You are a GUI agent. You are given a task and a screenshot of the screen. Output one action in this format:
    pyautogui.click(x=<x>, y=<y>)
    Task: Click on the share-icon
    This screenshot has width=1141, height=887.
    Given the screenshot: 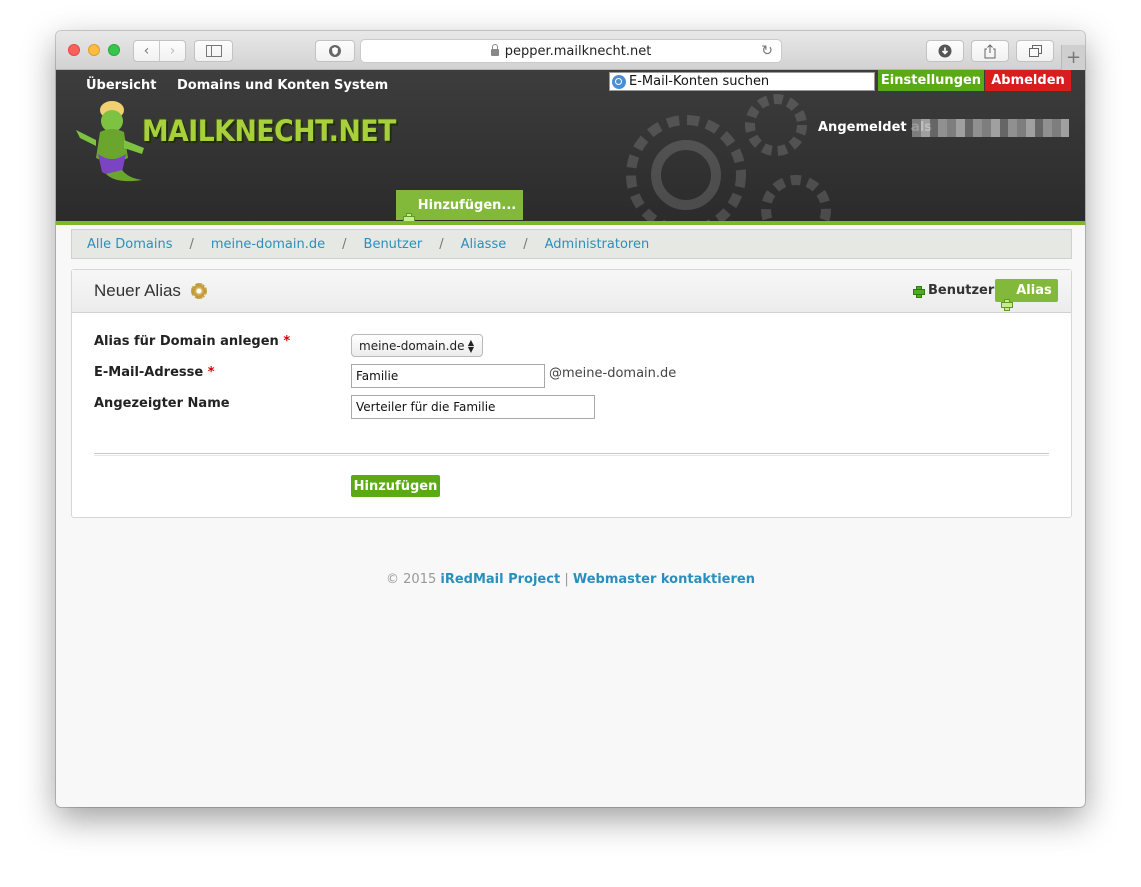 What is the action you would take?
    pyautogui.click(x=990, y=50)
    